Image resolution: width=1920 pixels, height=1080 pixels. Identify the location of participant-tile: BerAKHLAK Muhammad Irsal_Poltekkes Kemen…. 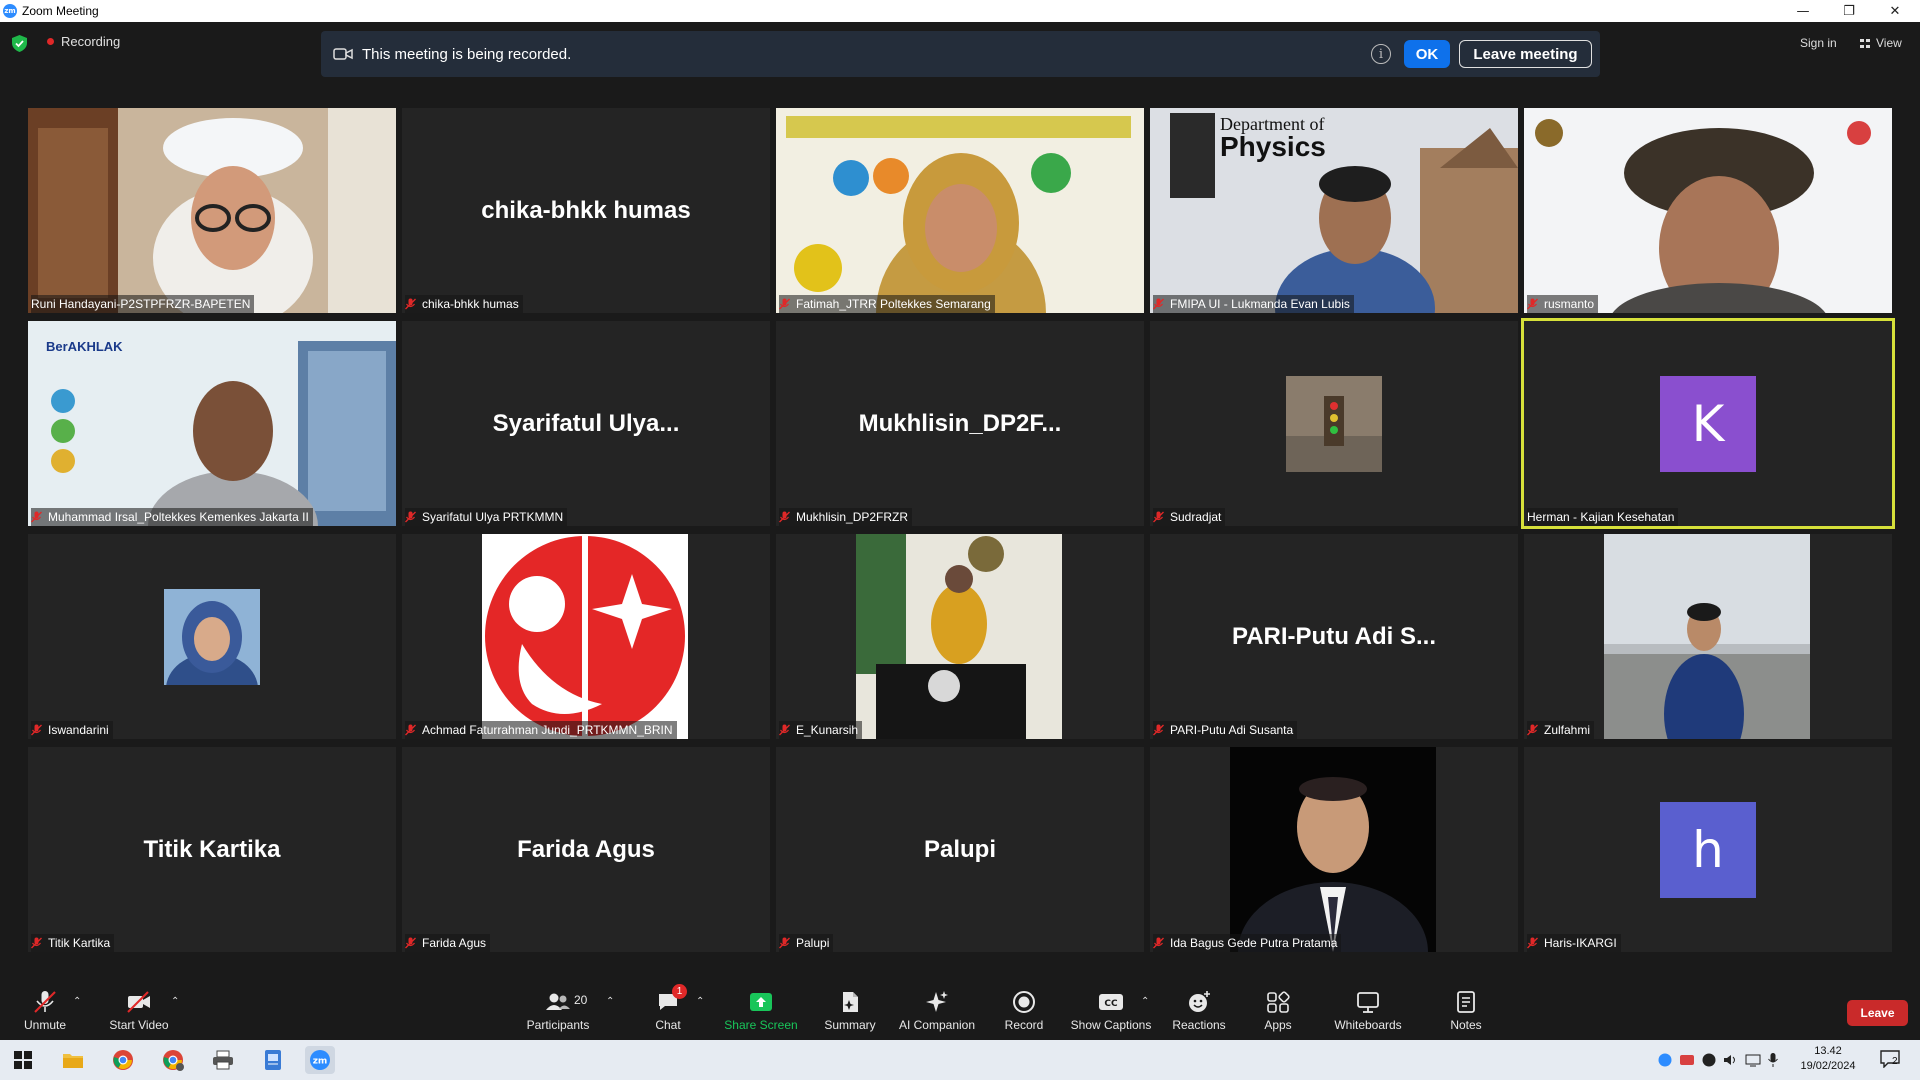
(212, 423).